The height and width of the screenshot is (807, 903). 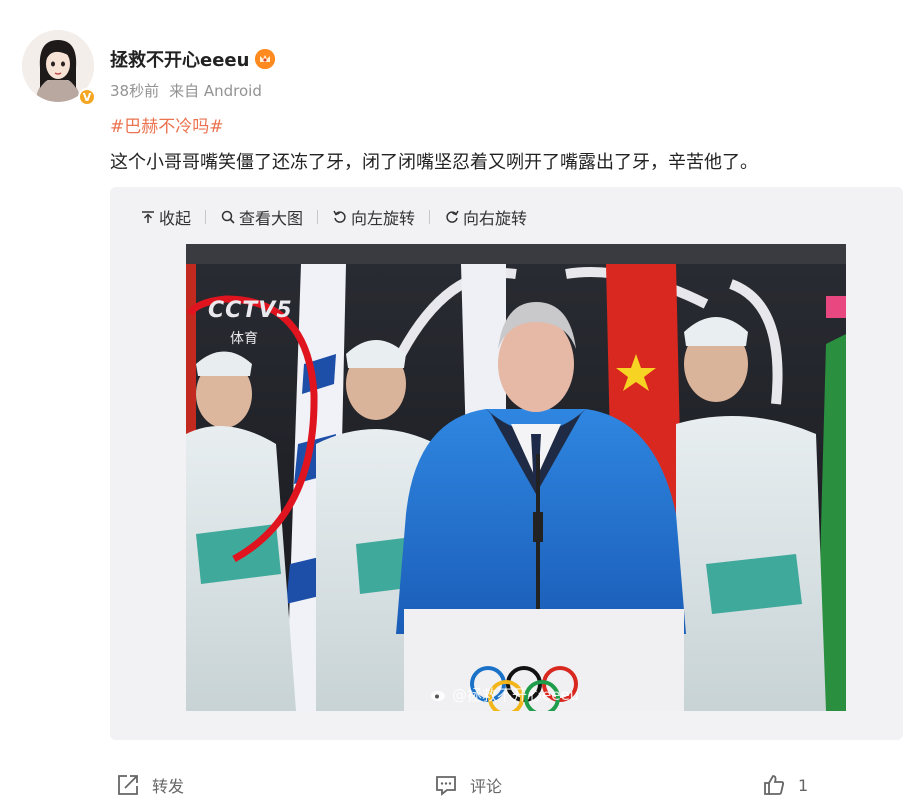 What do you see at coordinates (250, 310) in the screenshot?
I see `broadcaster-logo: CCTV5` at bounding box center [250, 310].